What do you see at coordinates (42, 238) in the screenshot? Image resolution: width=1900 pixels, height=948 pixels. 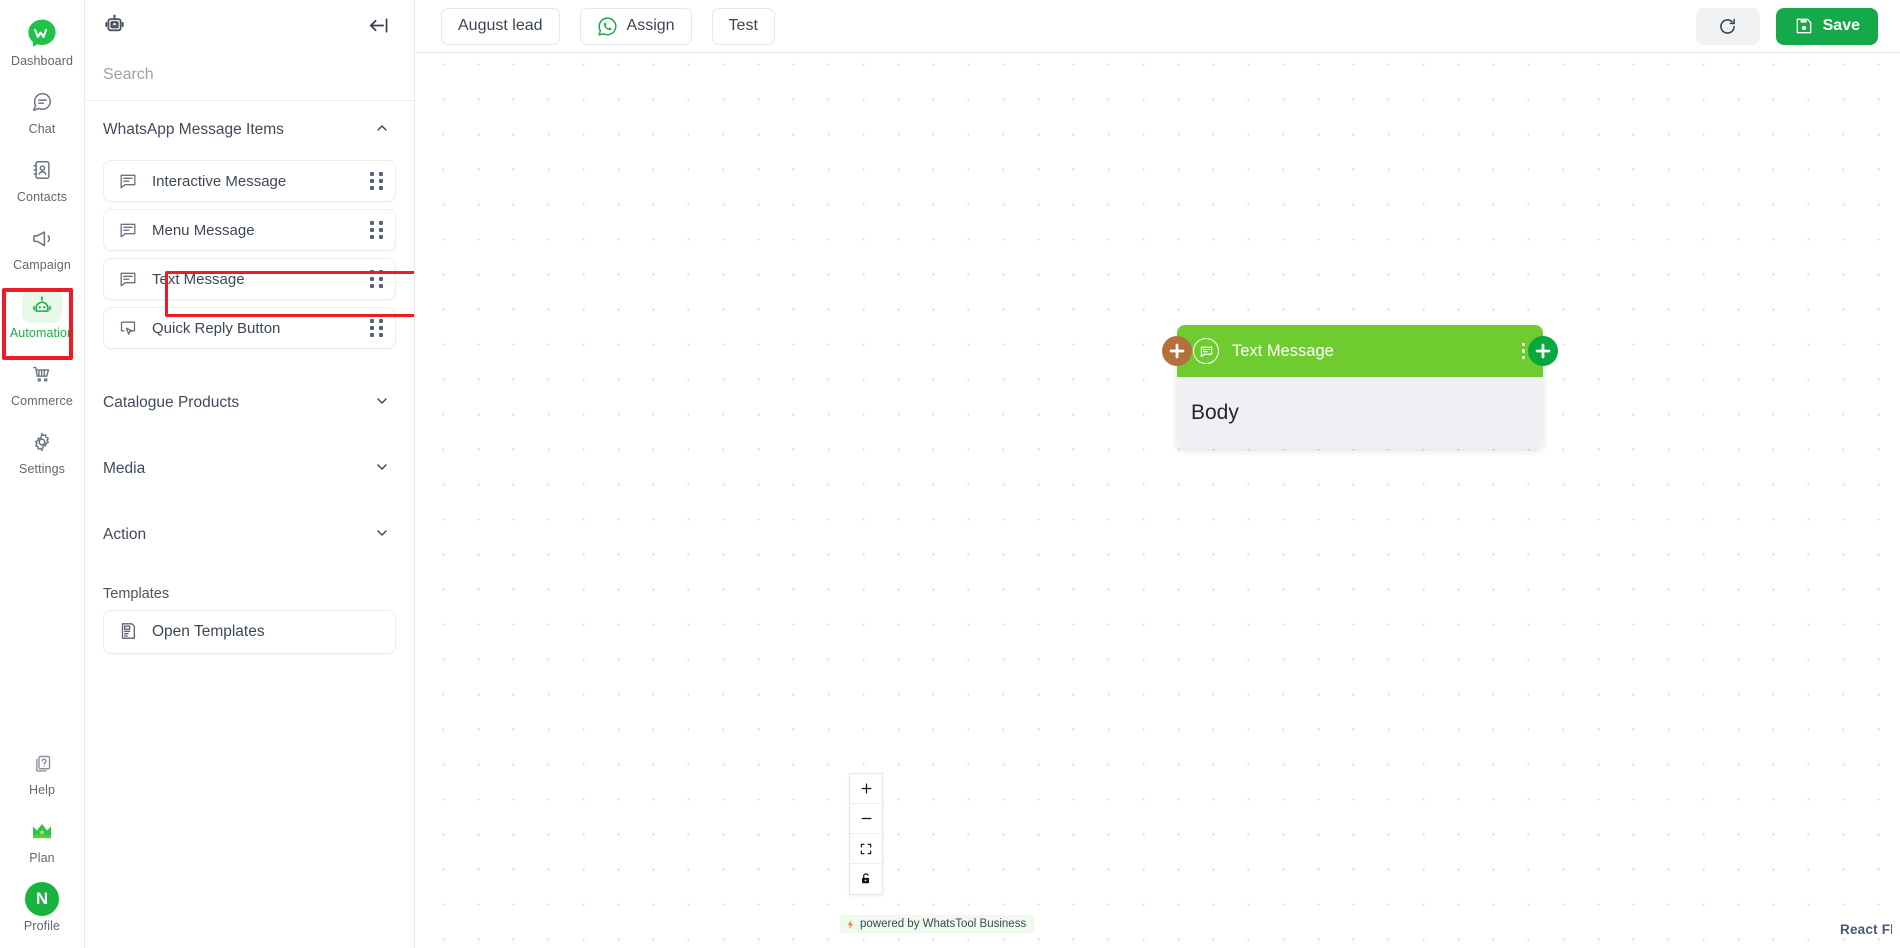 I see `megaphone-icon` at bounding box center [42, 238].